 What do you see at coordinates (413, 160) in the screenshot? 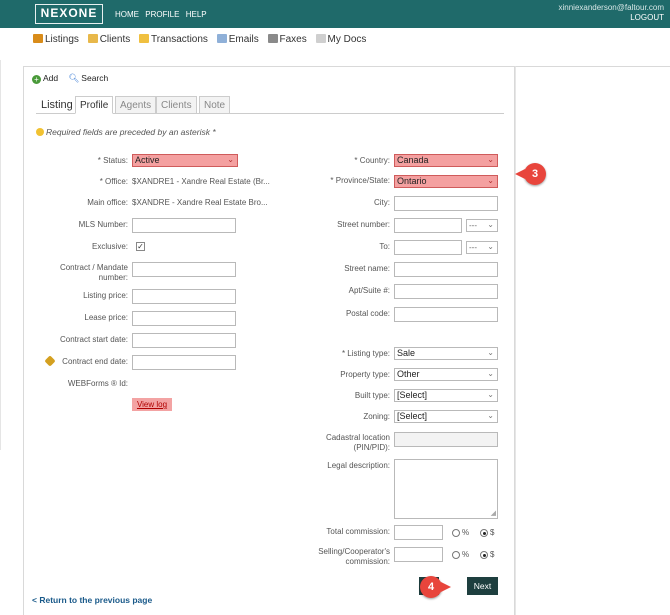
I see `country-value: Canada` at bounding box center [413, 160].